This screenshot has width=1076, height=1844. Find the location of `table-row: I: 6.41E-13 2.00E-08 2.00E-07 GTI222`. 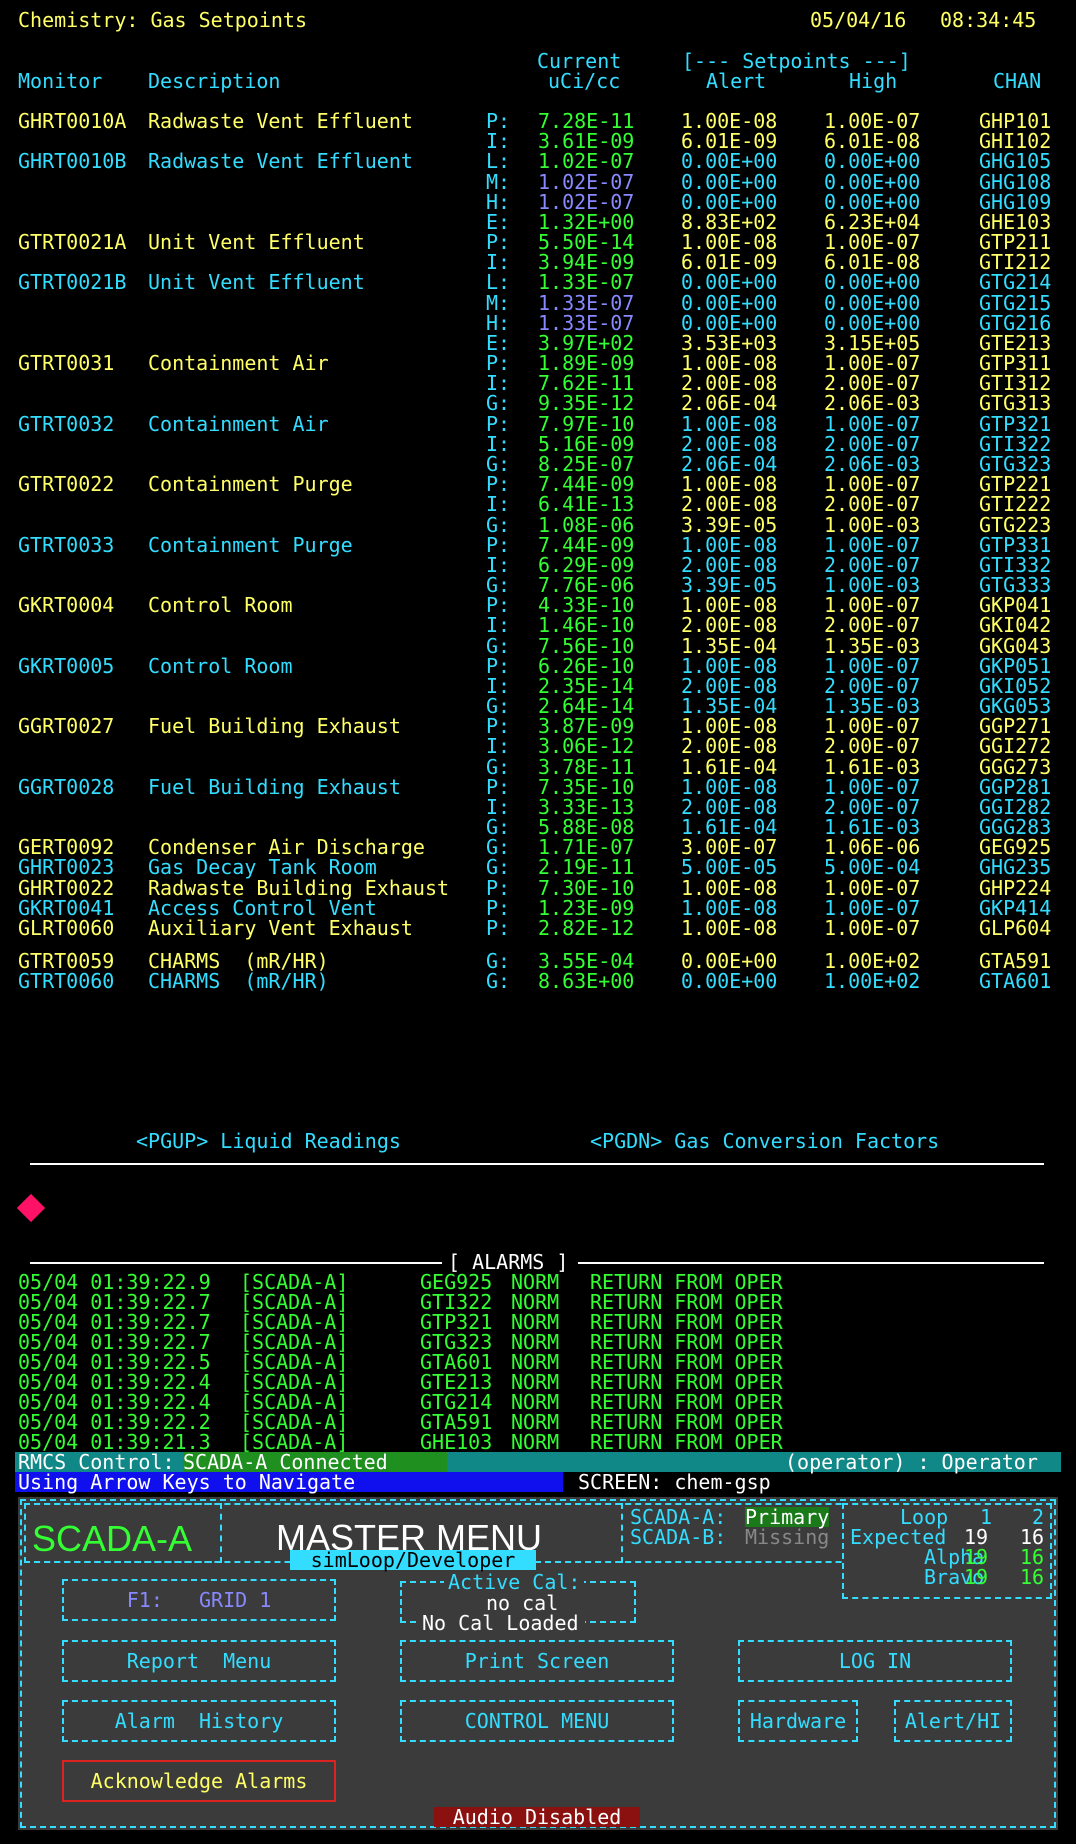

table-row: I: 6.41E-13 2.00E-08 2.00E-07 GTI222 is located at coordinates (538, 504).